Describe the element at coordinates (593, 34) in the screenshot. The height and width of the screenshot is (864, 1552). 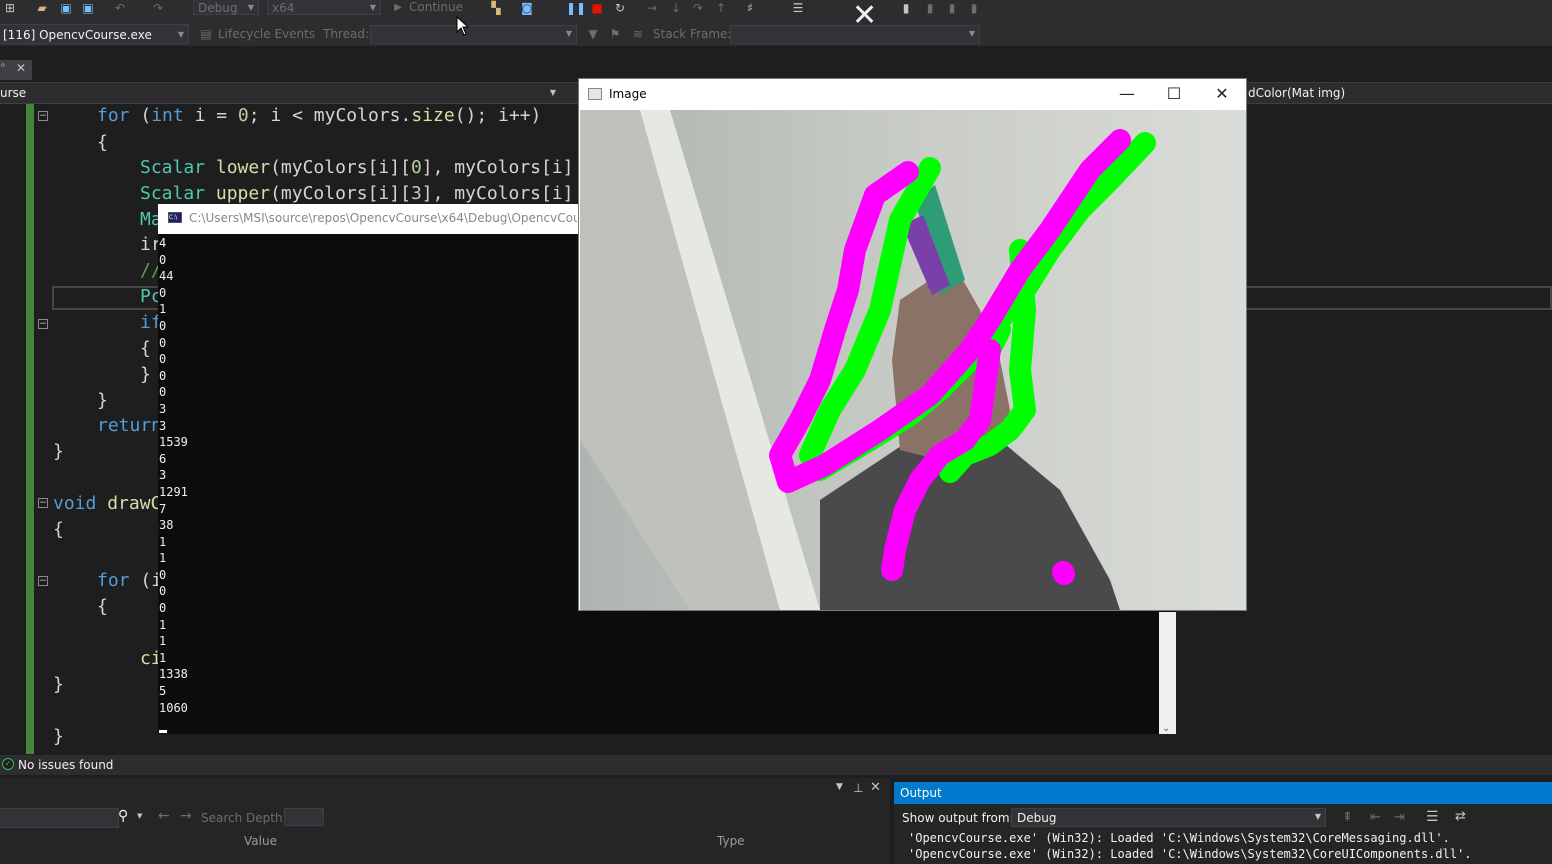
I see `filter-icon: ▼` at that location.